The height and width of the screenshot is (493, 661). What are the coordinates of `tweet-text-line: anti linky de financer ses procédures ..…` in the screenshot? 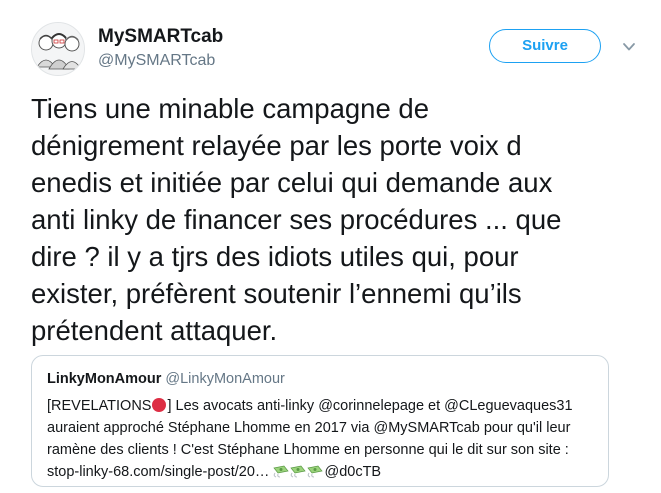 It's located at (296, 219).